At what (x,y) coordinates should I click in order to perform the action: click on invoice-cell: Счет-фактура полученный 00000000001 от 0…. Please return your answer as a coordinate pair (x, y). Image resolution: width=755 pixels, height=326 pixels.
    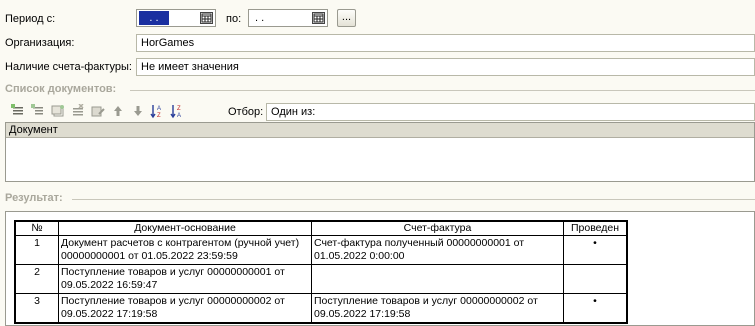
    Looking at the image, I should click on (437, 250).